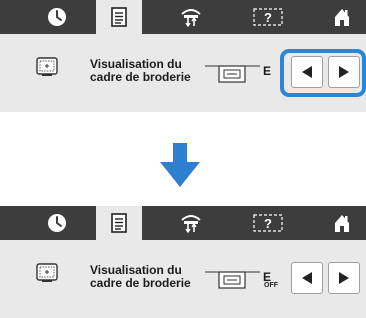 The width and height of the screenshot is (366, 318). I want to click on arrow-down-icon, so click(180, 165).